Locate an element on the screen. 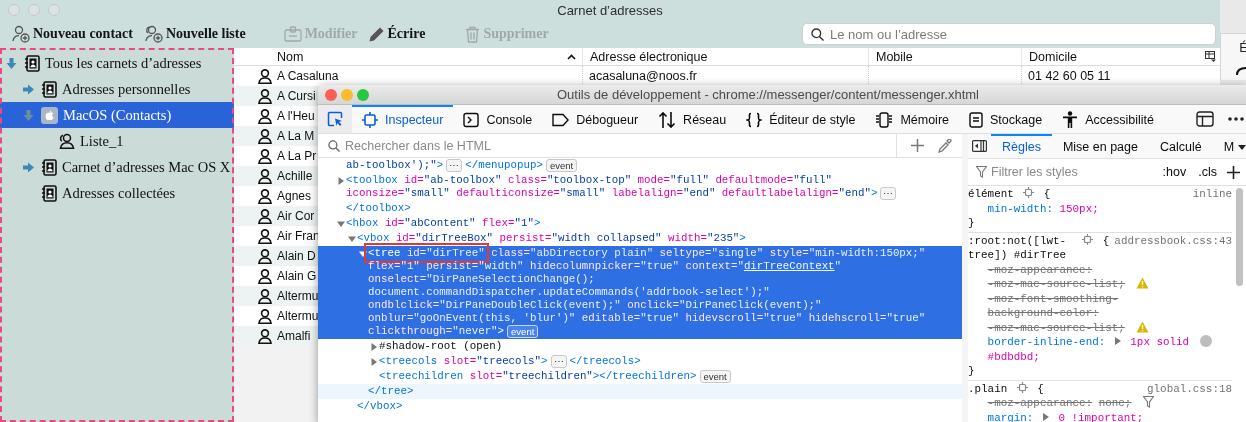 This screenshot has height=422, width=1246. add-rule-icon is located at coordinates (1233, 172).